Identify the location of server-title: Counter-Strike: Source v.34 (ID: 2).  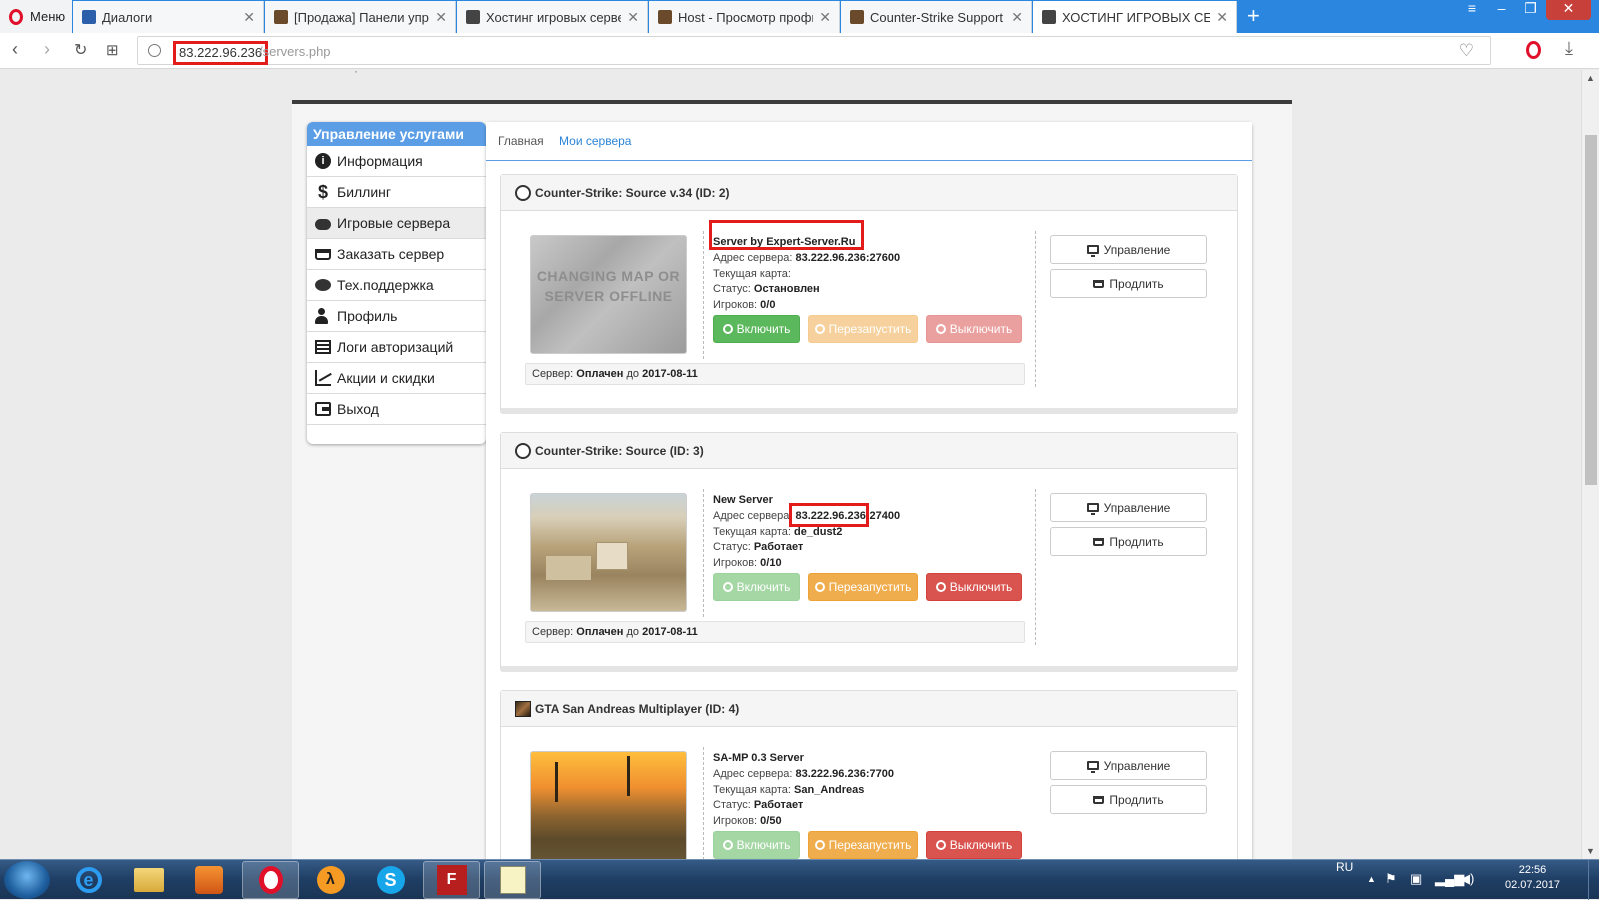
(632, 192).